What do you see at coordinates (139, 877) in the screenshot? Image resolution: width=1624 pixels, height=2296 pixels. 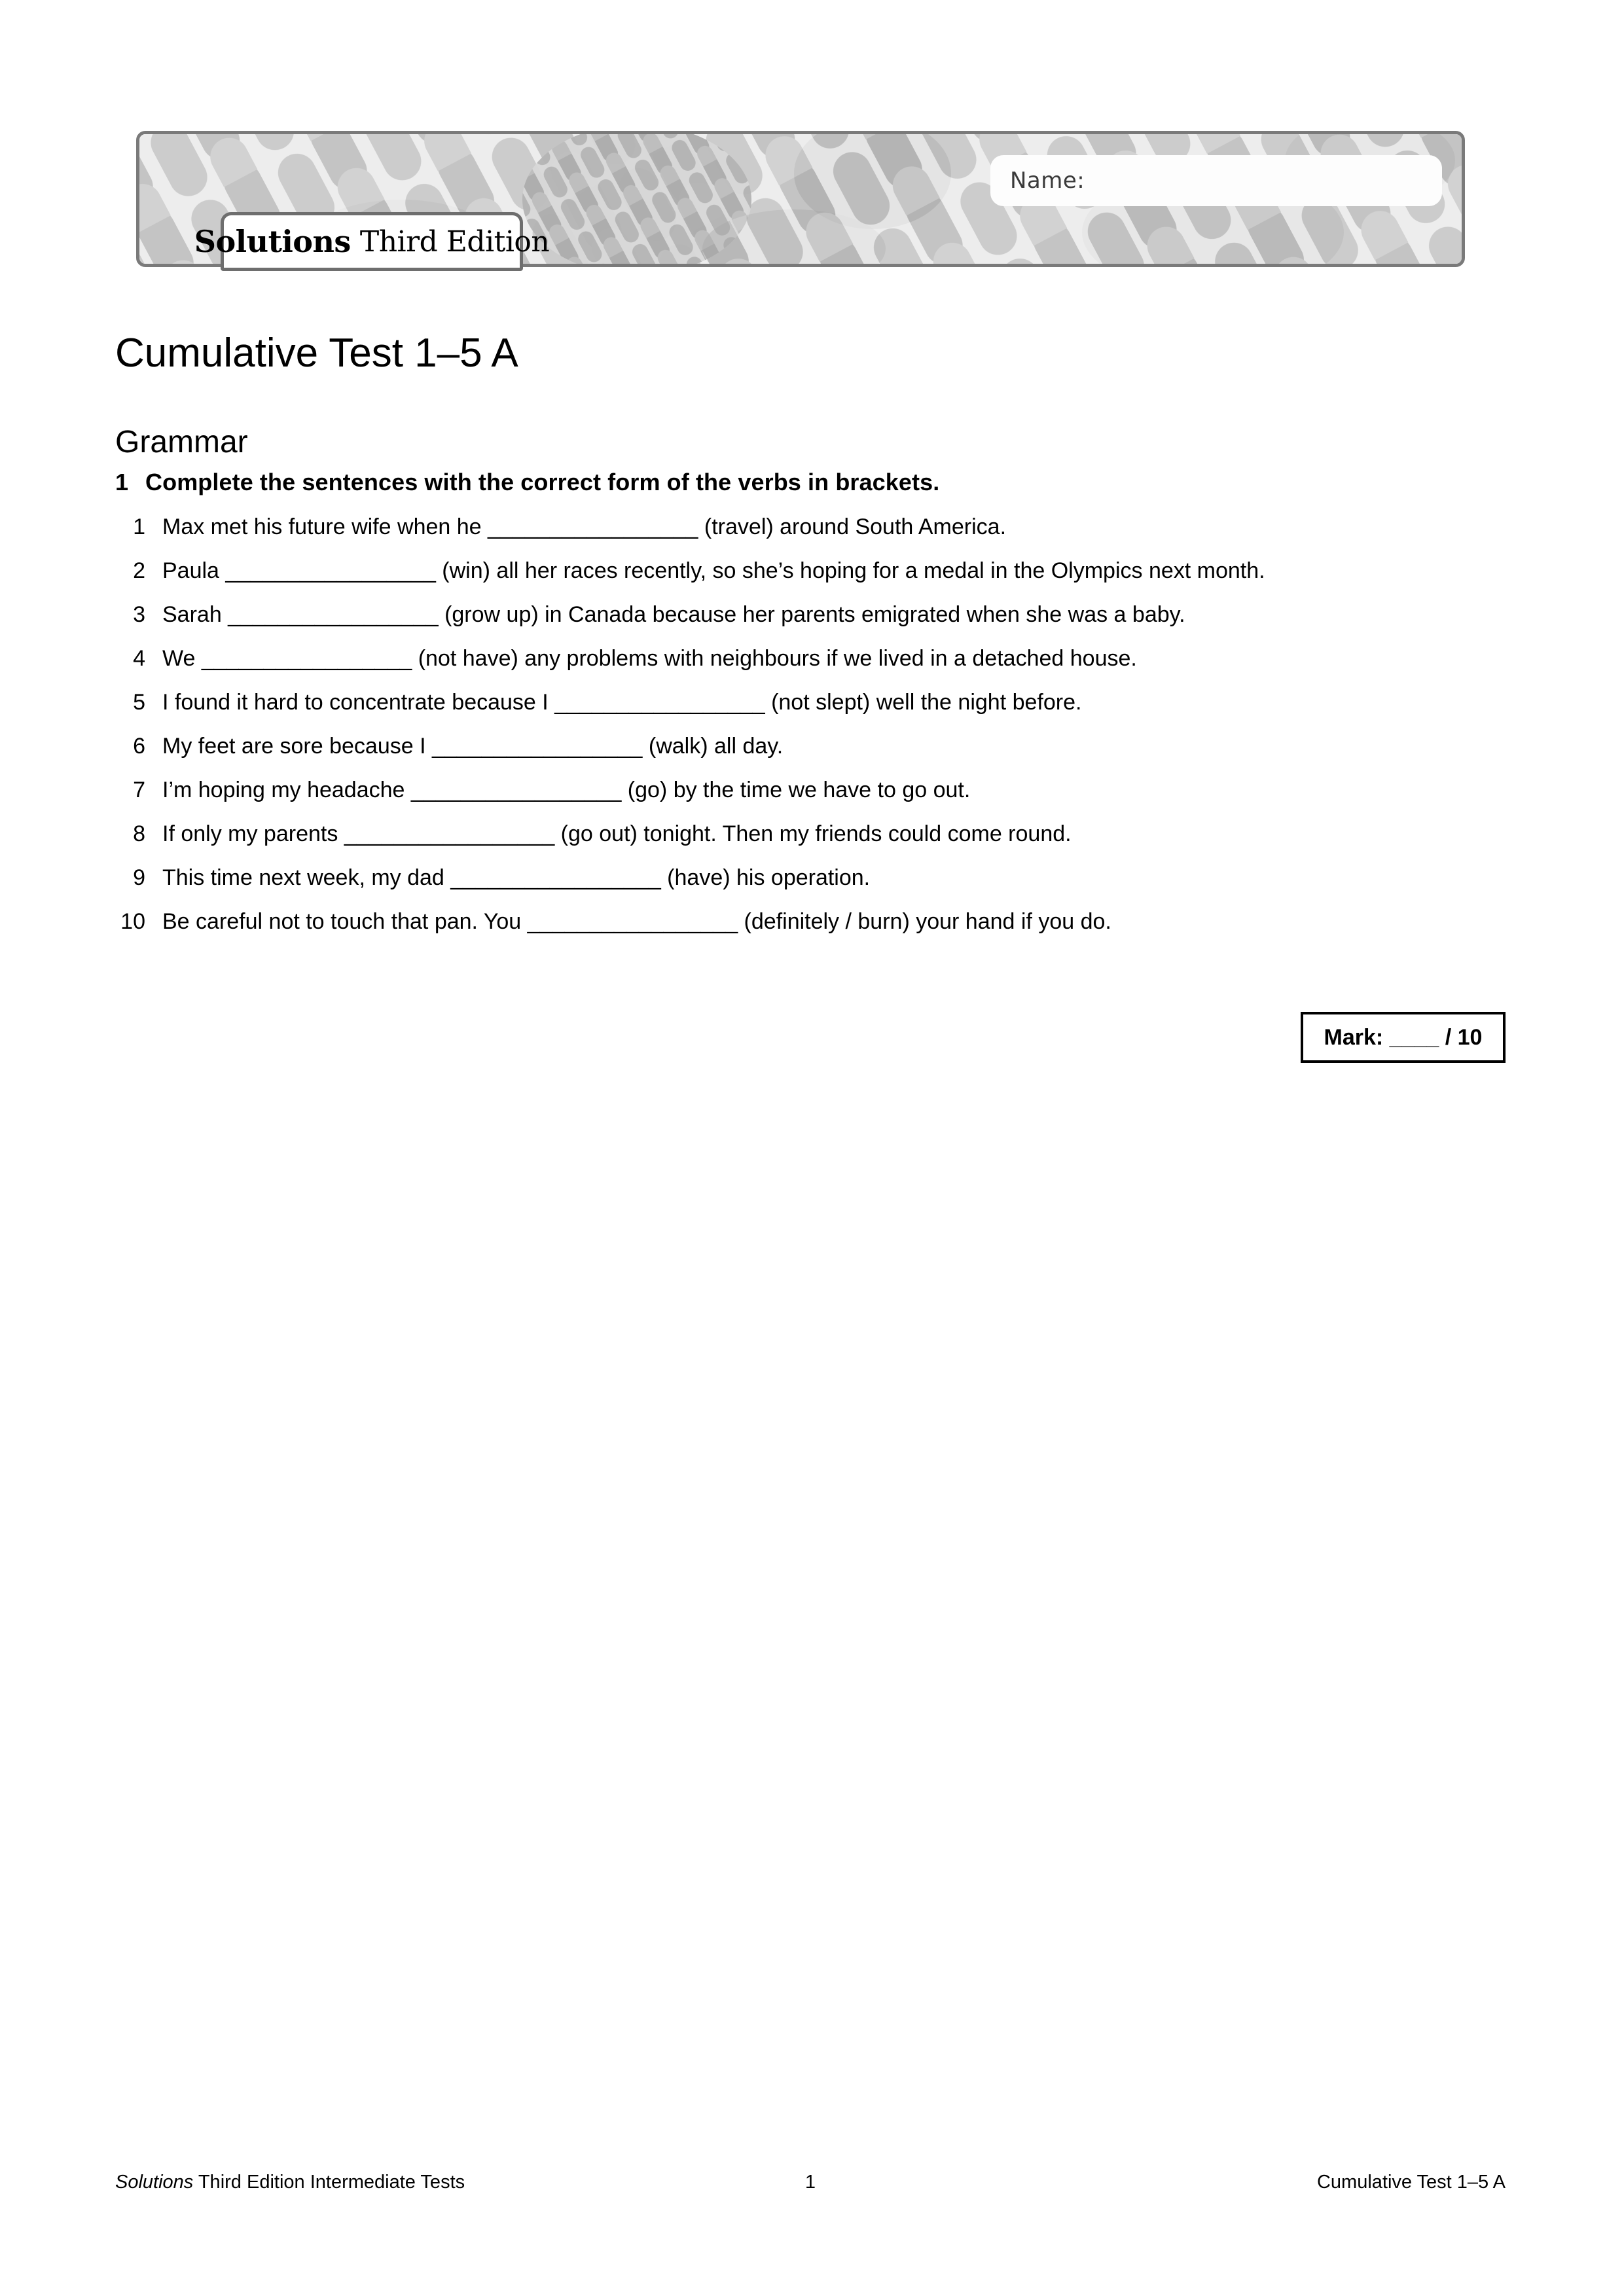 I see `item-number: 9` at bounding box center [139, 877].